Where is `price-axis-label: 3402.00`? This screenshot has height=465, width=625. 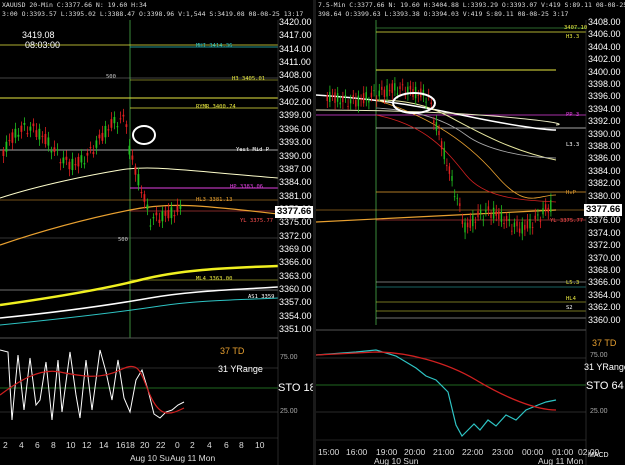
price-axis-label: 3402.00 is located at coordinates (604, 59).